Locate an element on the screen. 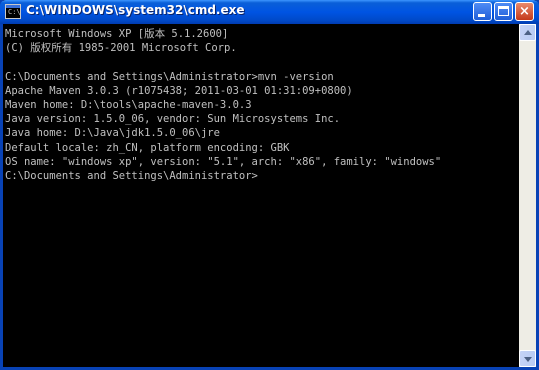  arrow-up-icon is located at coordinates (528, 32).